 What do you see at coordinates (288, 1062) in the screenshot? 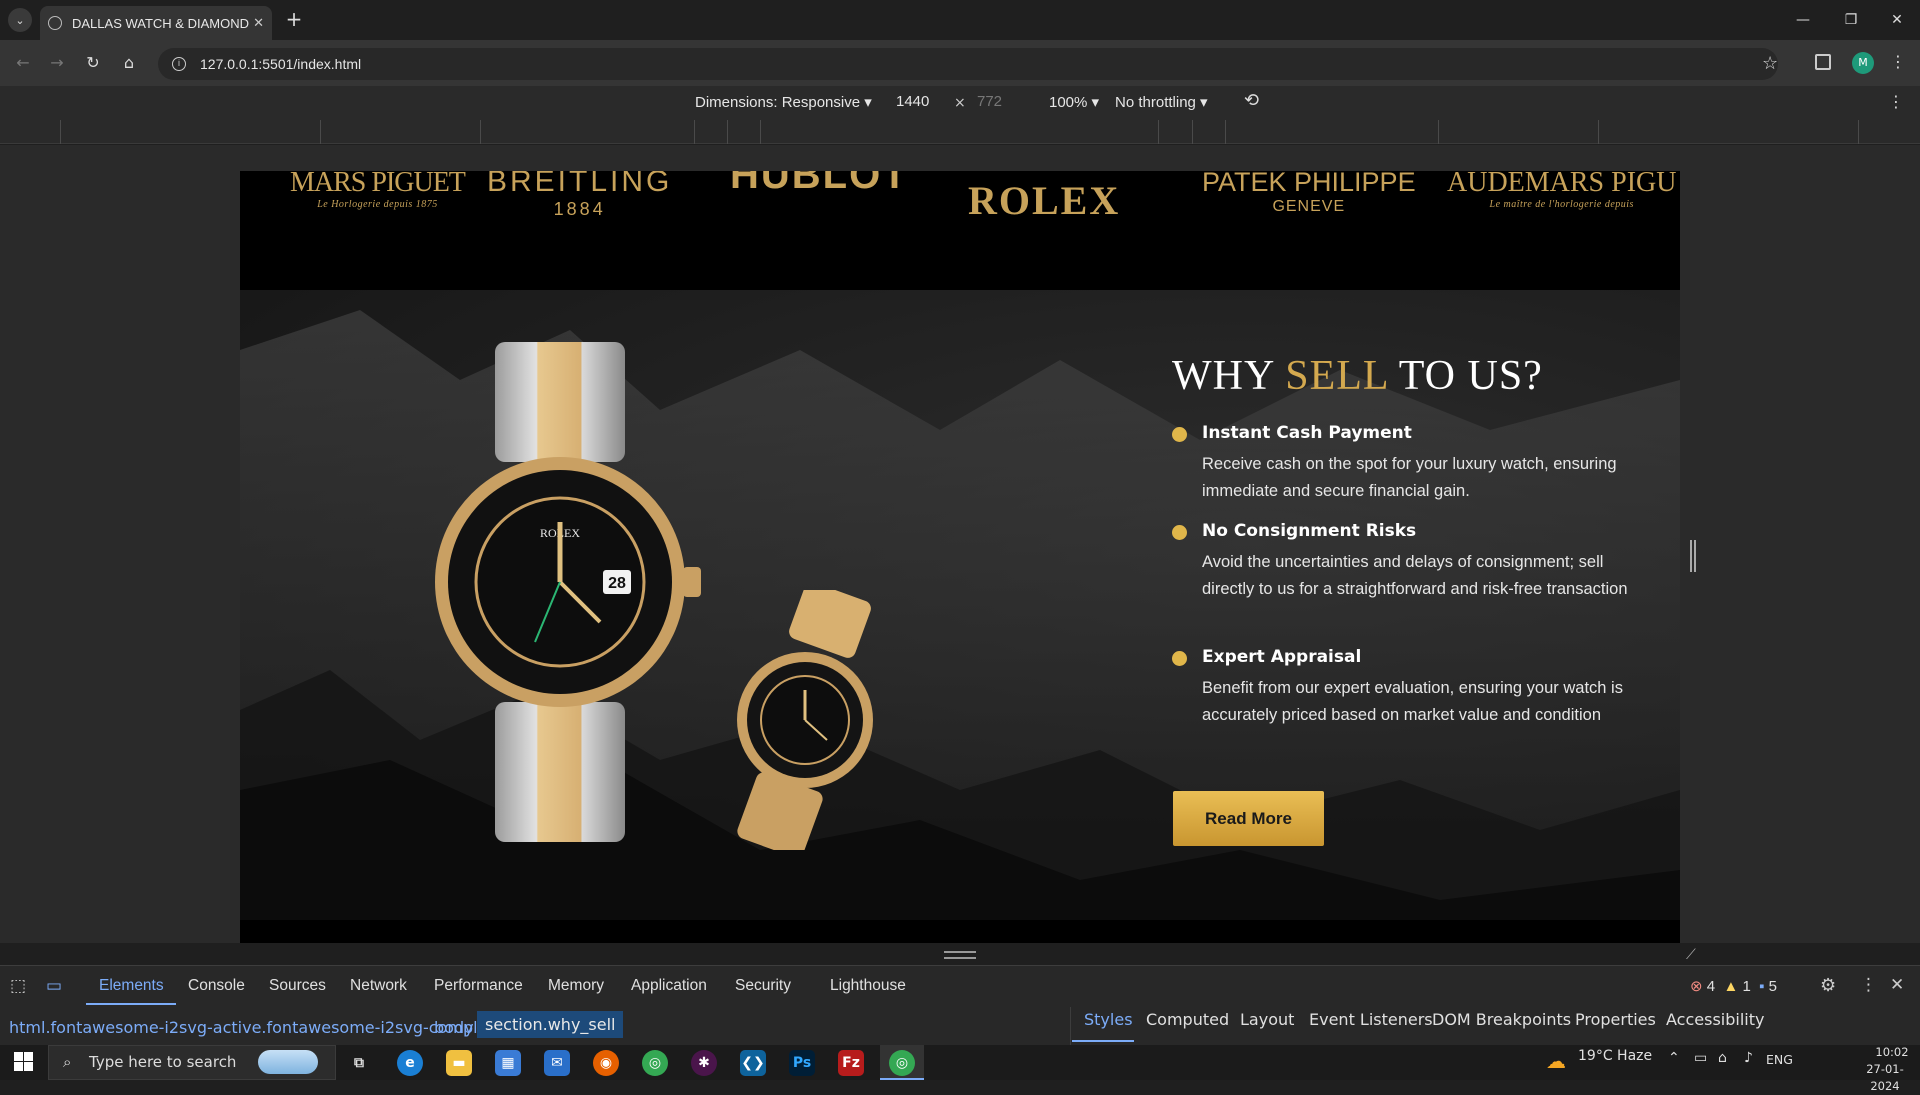
I see `search-highlight-cloud-icon` at bounding box center [288, 1062].